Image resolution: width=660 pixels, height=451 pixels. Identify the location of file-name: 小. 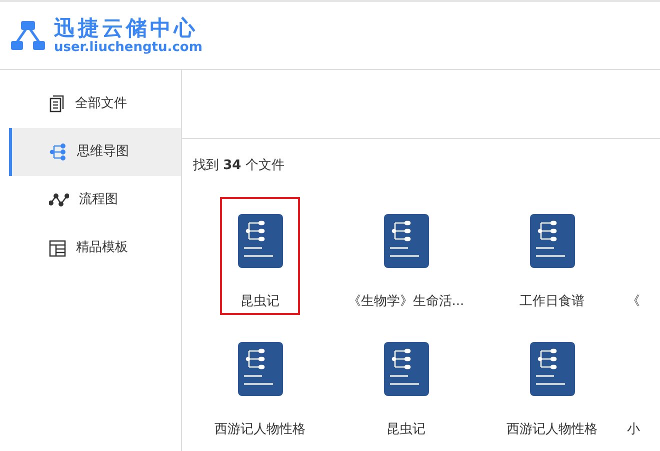
(633, 430).